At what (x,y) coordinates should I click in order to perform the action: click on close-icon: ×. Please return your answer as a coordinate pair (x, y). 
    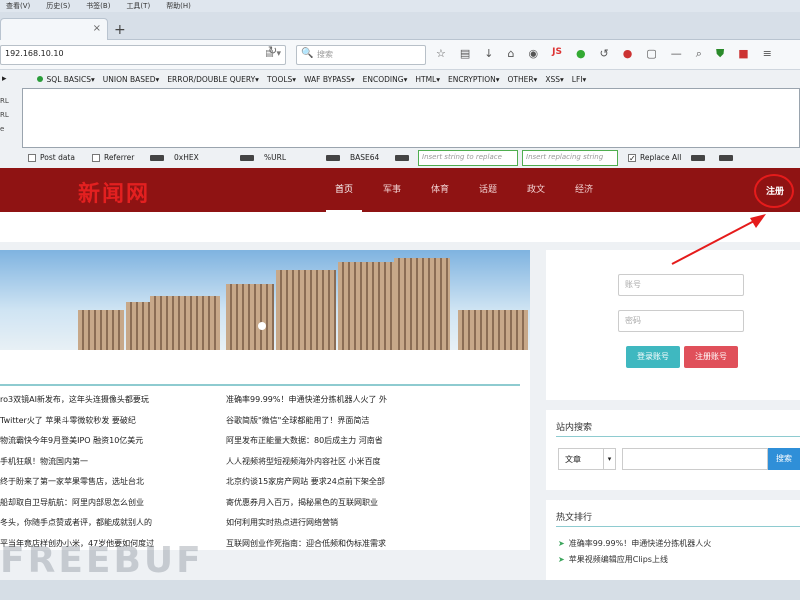
    Looking at the image, I should click on (97, 28).